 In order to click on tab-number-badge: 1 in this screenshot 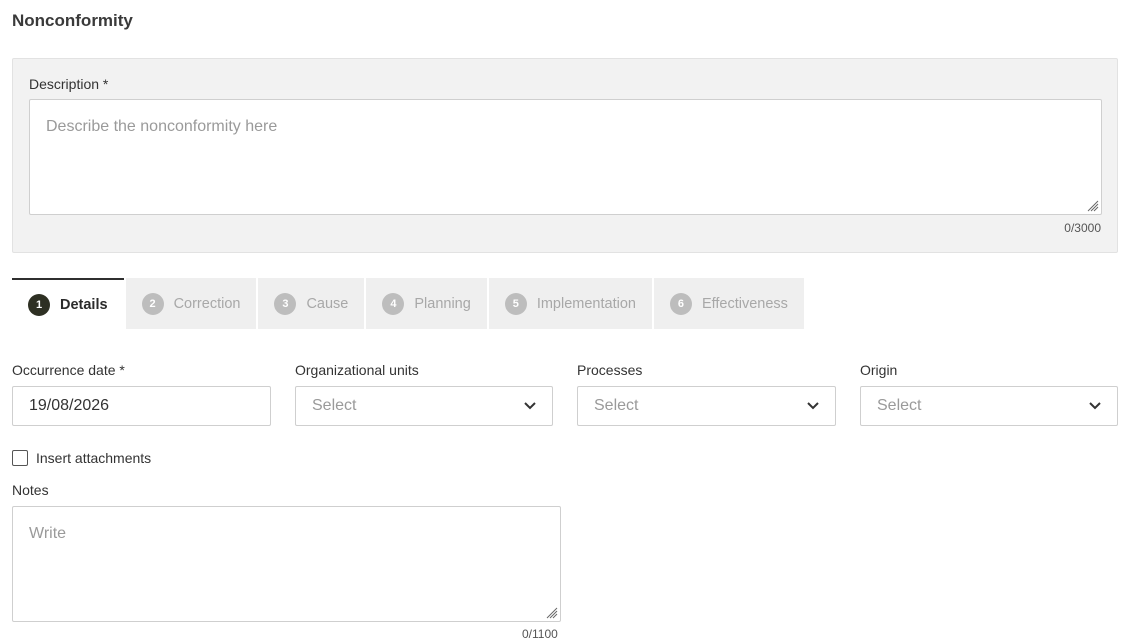, I will do `click(39, 304)`.